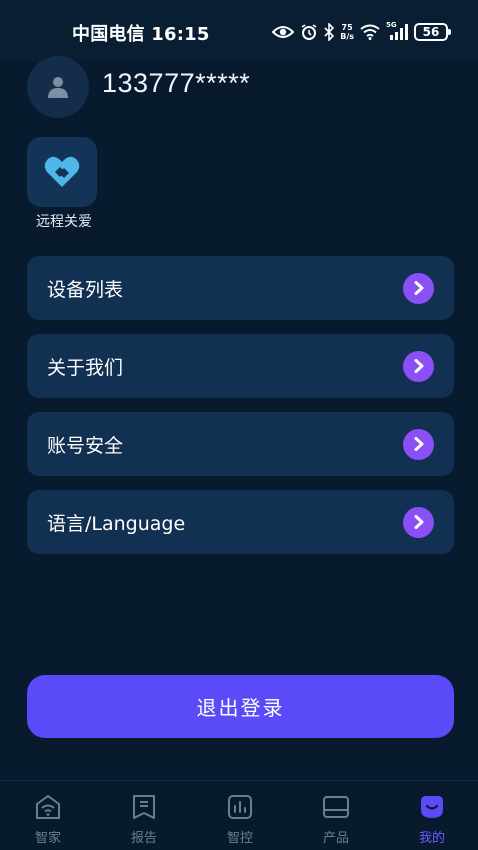  Describe the element at coordinates (85, 289) in the screenshot. I see `menu-item-label: 设备列表` at that location.